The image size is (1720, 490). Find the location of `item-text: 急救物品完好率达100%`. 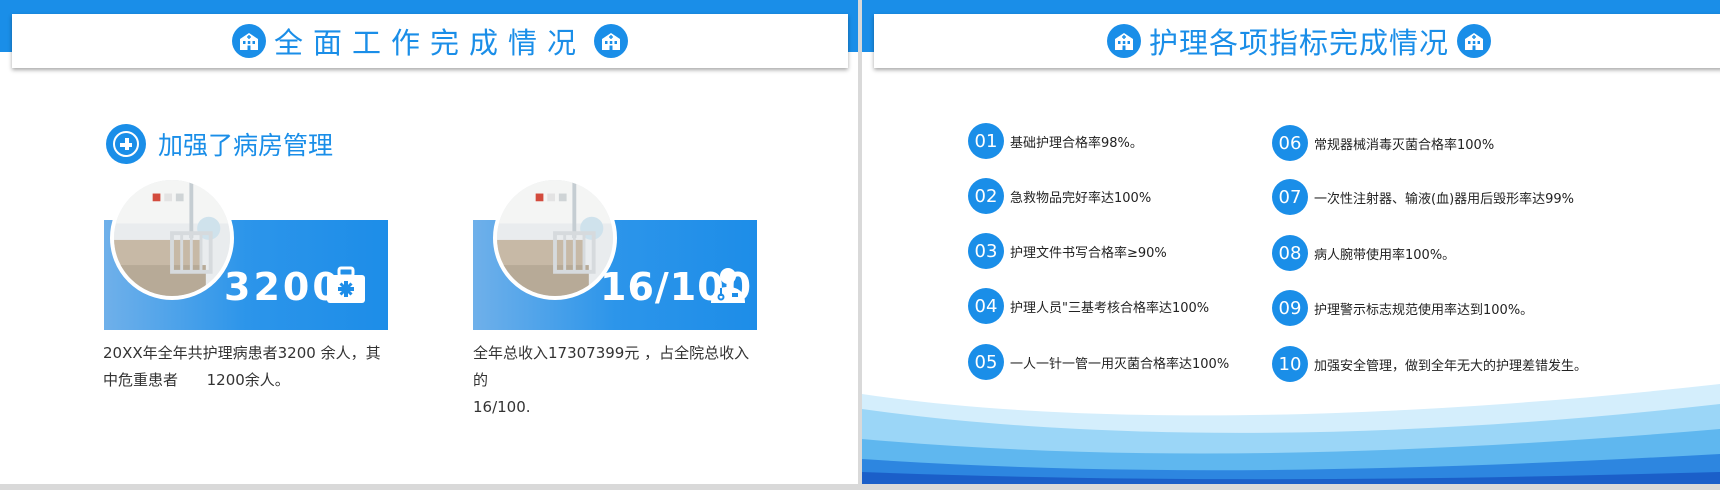

item-text: 急救物品完好率达100% is located at coordinates (1081, 198).